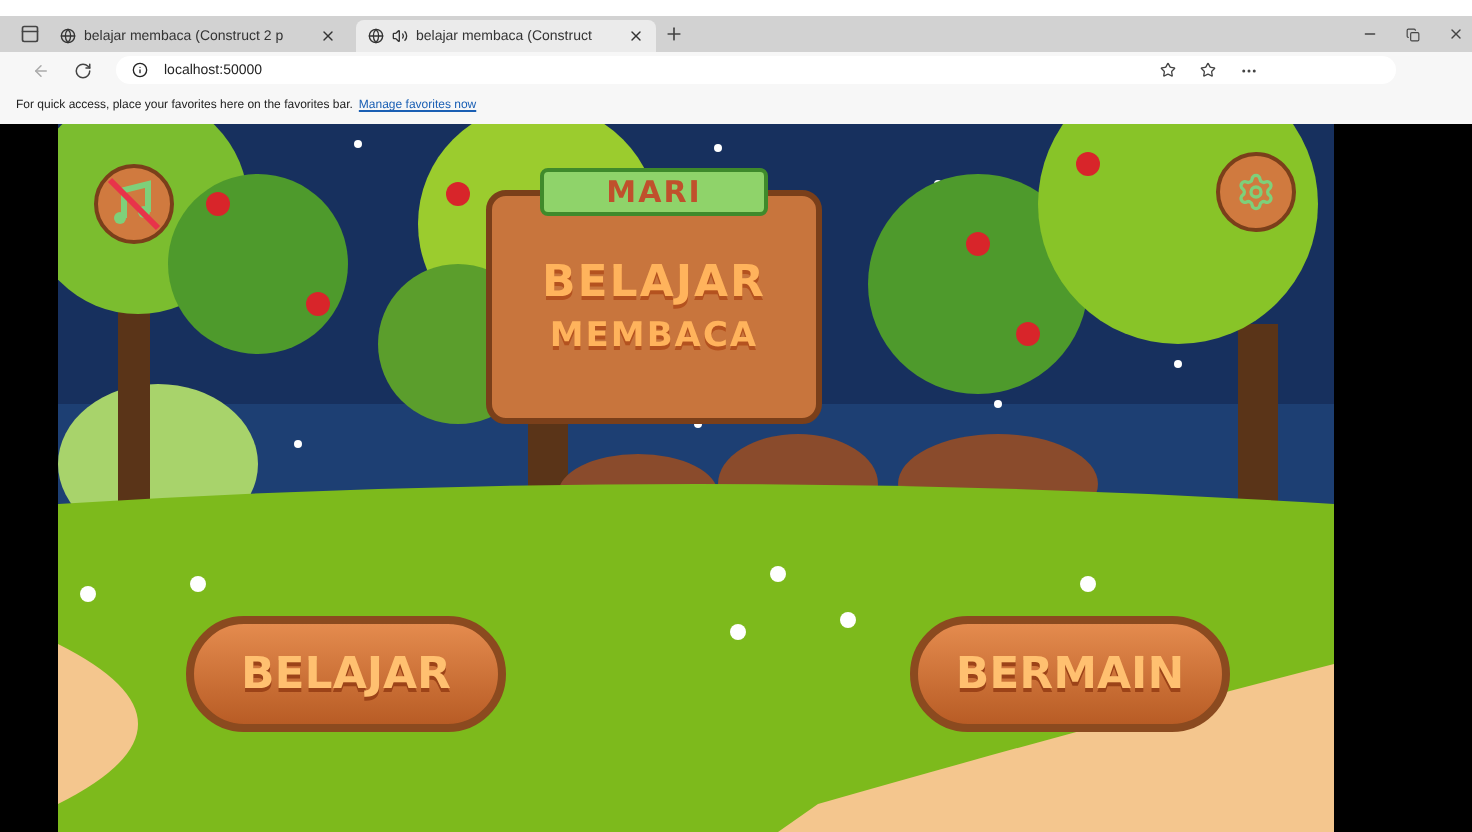 Image resolution: width=1472 pixels, height=832 pixels. I want to click on close-button, so click(1456, 34).